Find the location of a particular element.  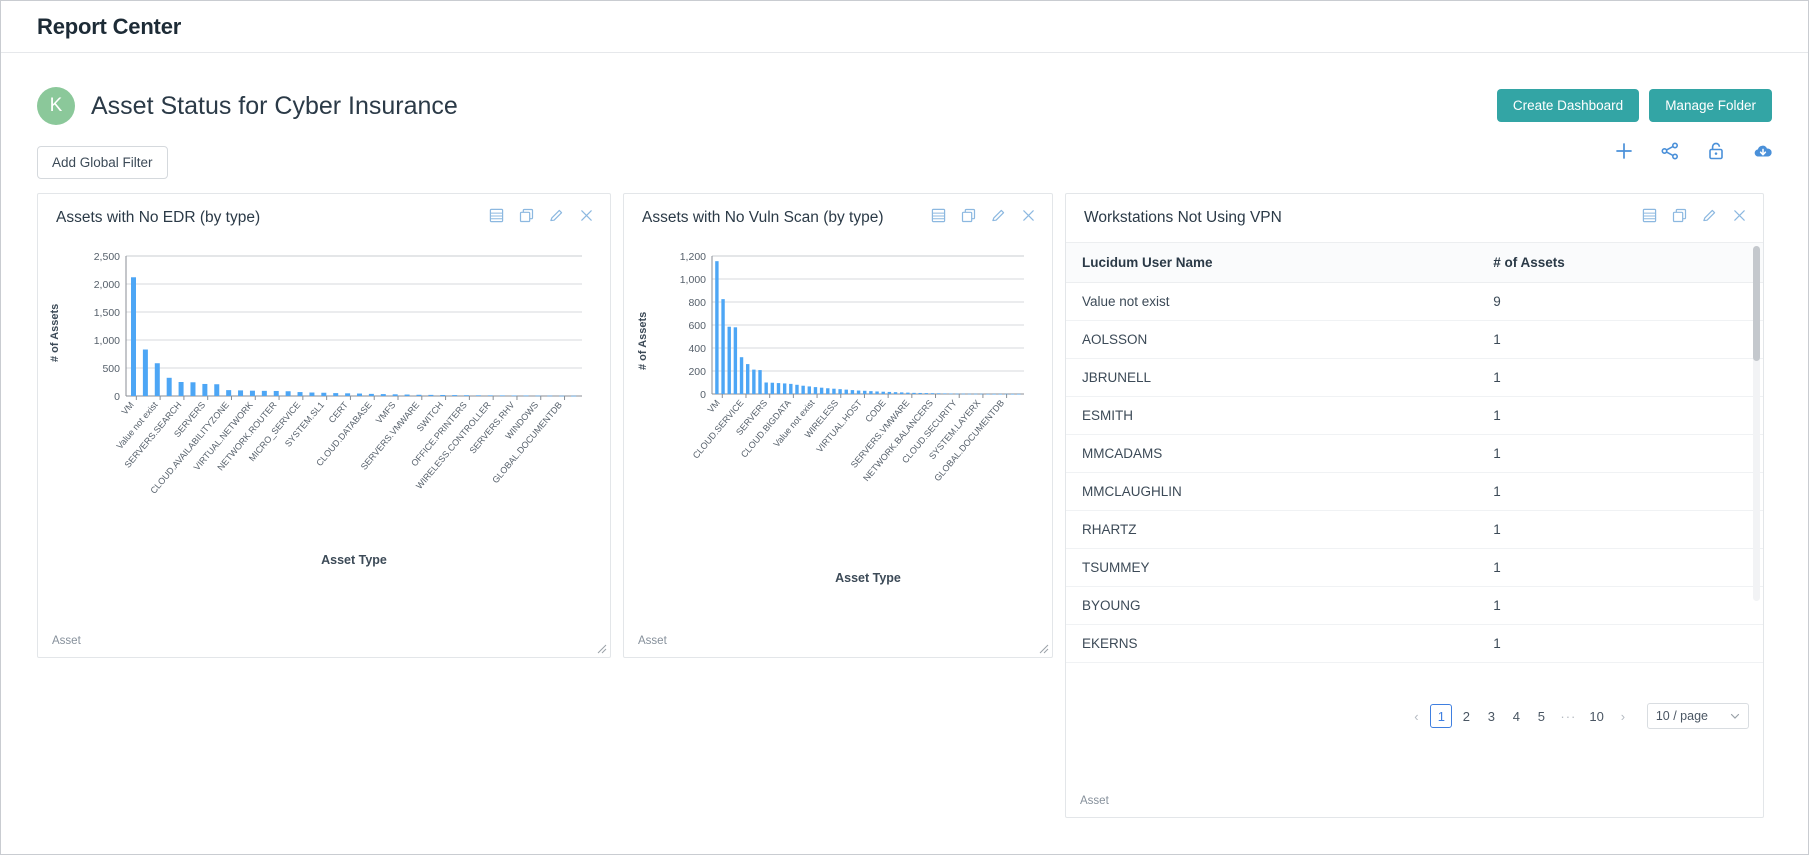

create-dashboard-button: Create Dashboard is located at coordinates (1568, 105).